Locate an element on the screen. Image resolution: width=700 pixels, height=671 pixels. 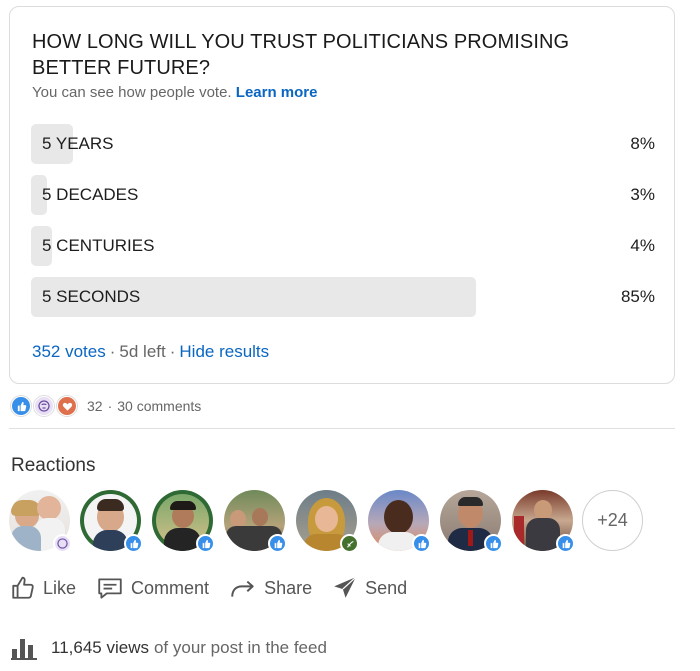
post-views: 11,645 views of your post in the feed is located at coordinates (169, 648).